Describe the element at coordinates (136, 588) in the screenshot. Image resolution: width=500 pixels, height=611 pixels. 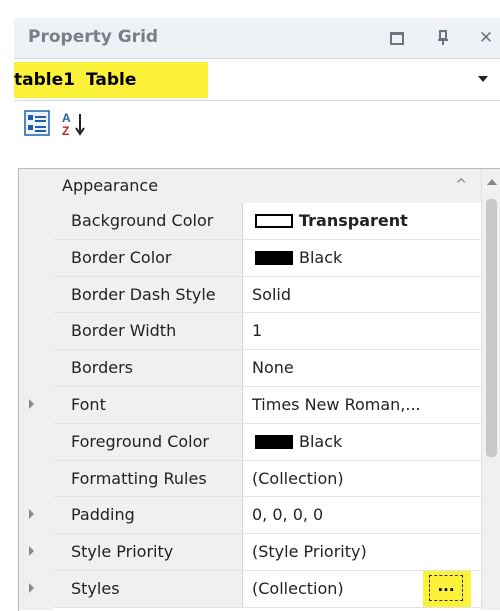
I see `property-name-cell: Styles` at that location.